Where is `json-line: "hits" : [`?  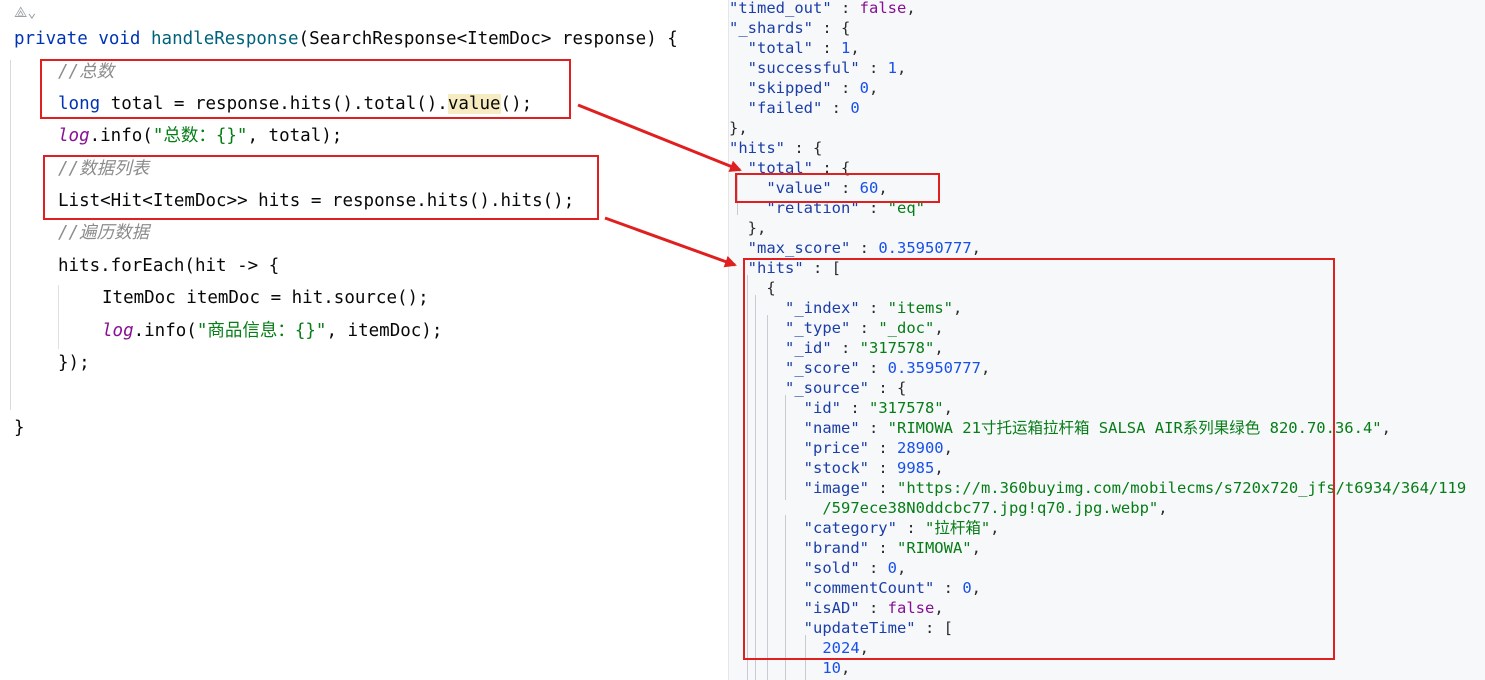
json-line: "hits" : [ is located at coordinates (785, 268).